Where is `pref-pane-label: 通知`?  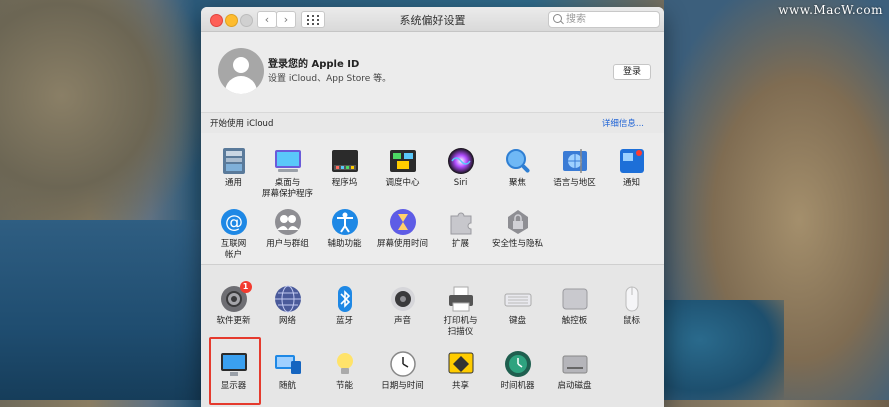 pref-pane-label: 通知 is located at coordinates (631, 183).